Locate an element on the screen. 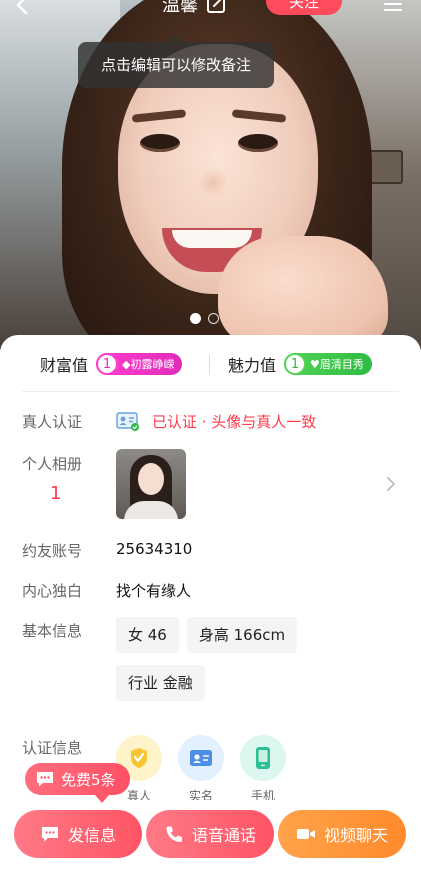  page-title: 温馨 is located at coordinates (180, 8).